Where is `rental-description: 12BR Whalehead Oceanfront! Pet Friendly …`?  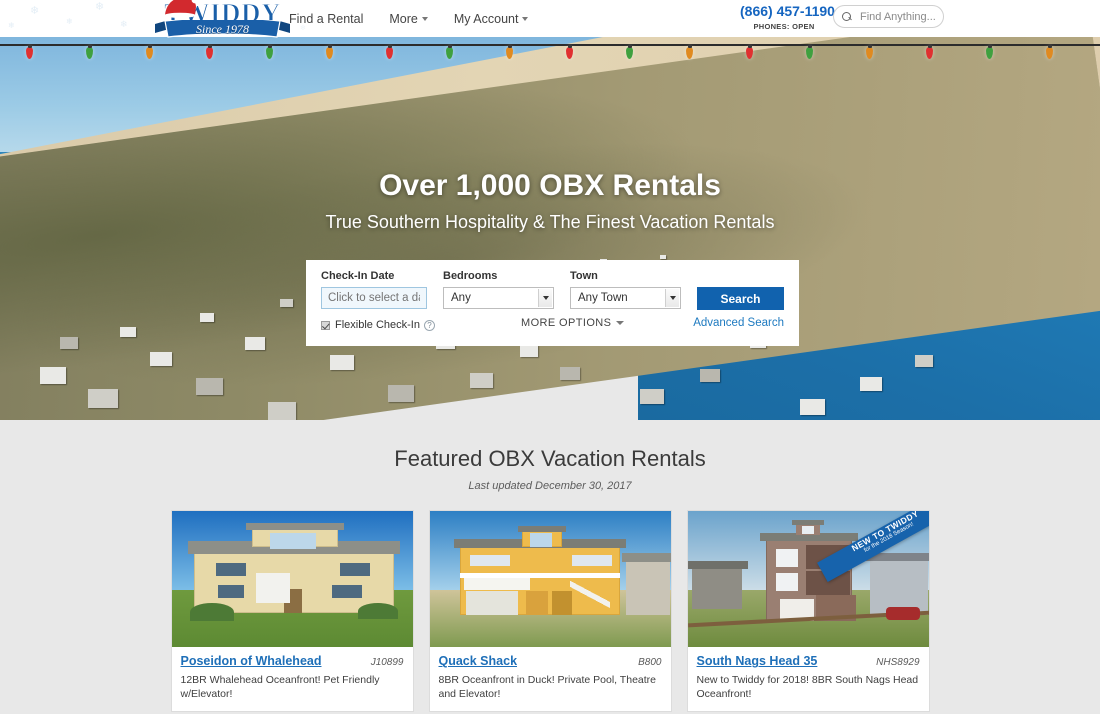 rental-description: 12BR Whalehead Oceanfront! Pet Friendly … is located at coordinates (280, 687).